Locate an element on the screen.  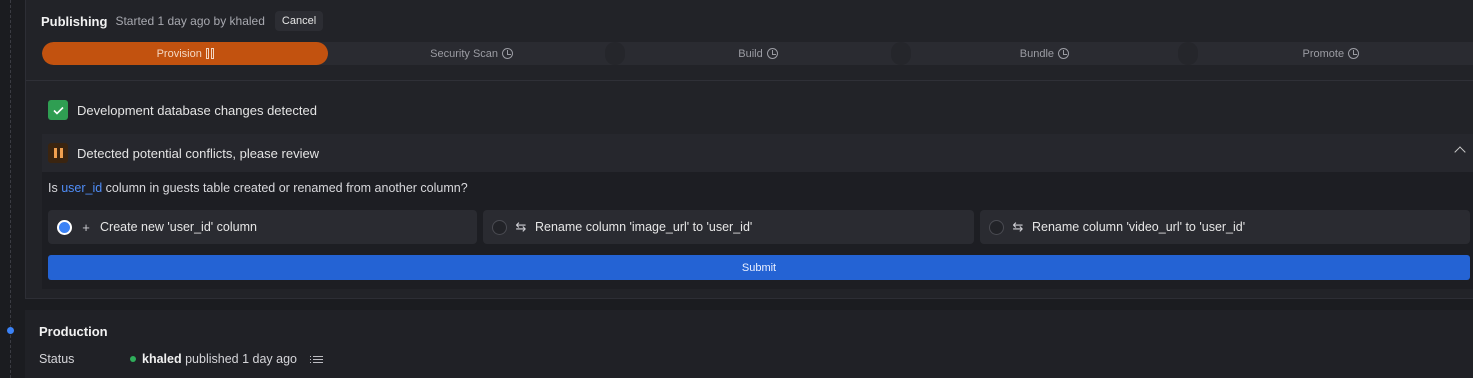
publishing-title: Publishing is located at coordinates (74, 21).